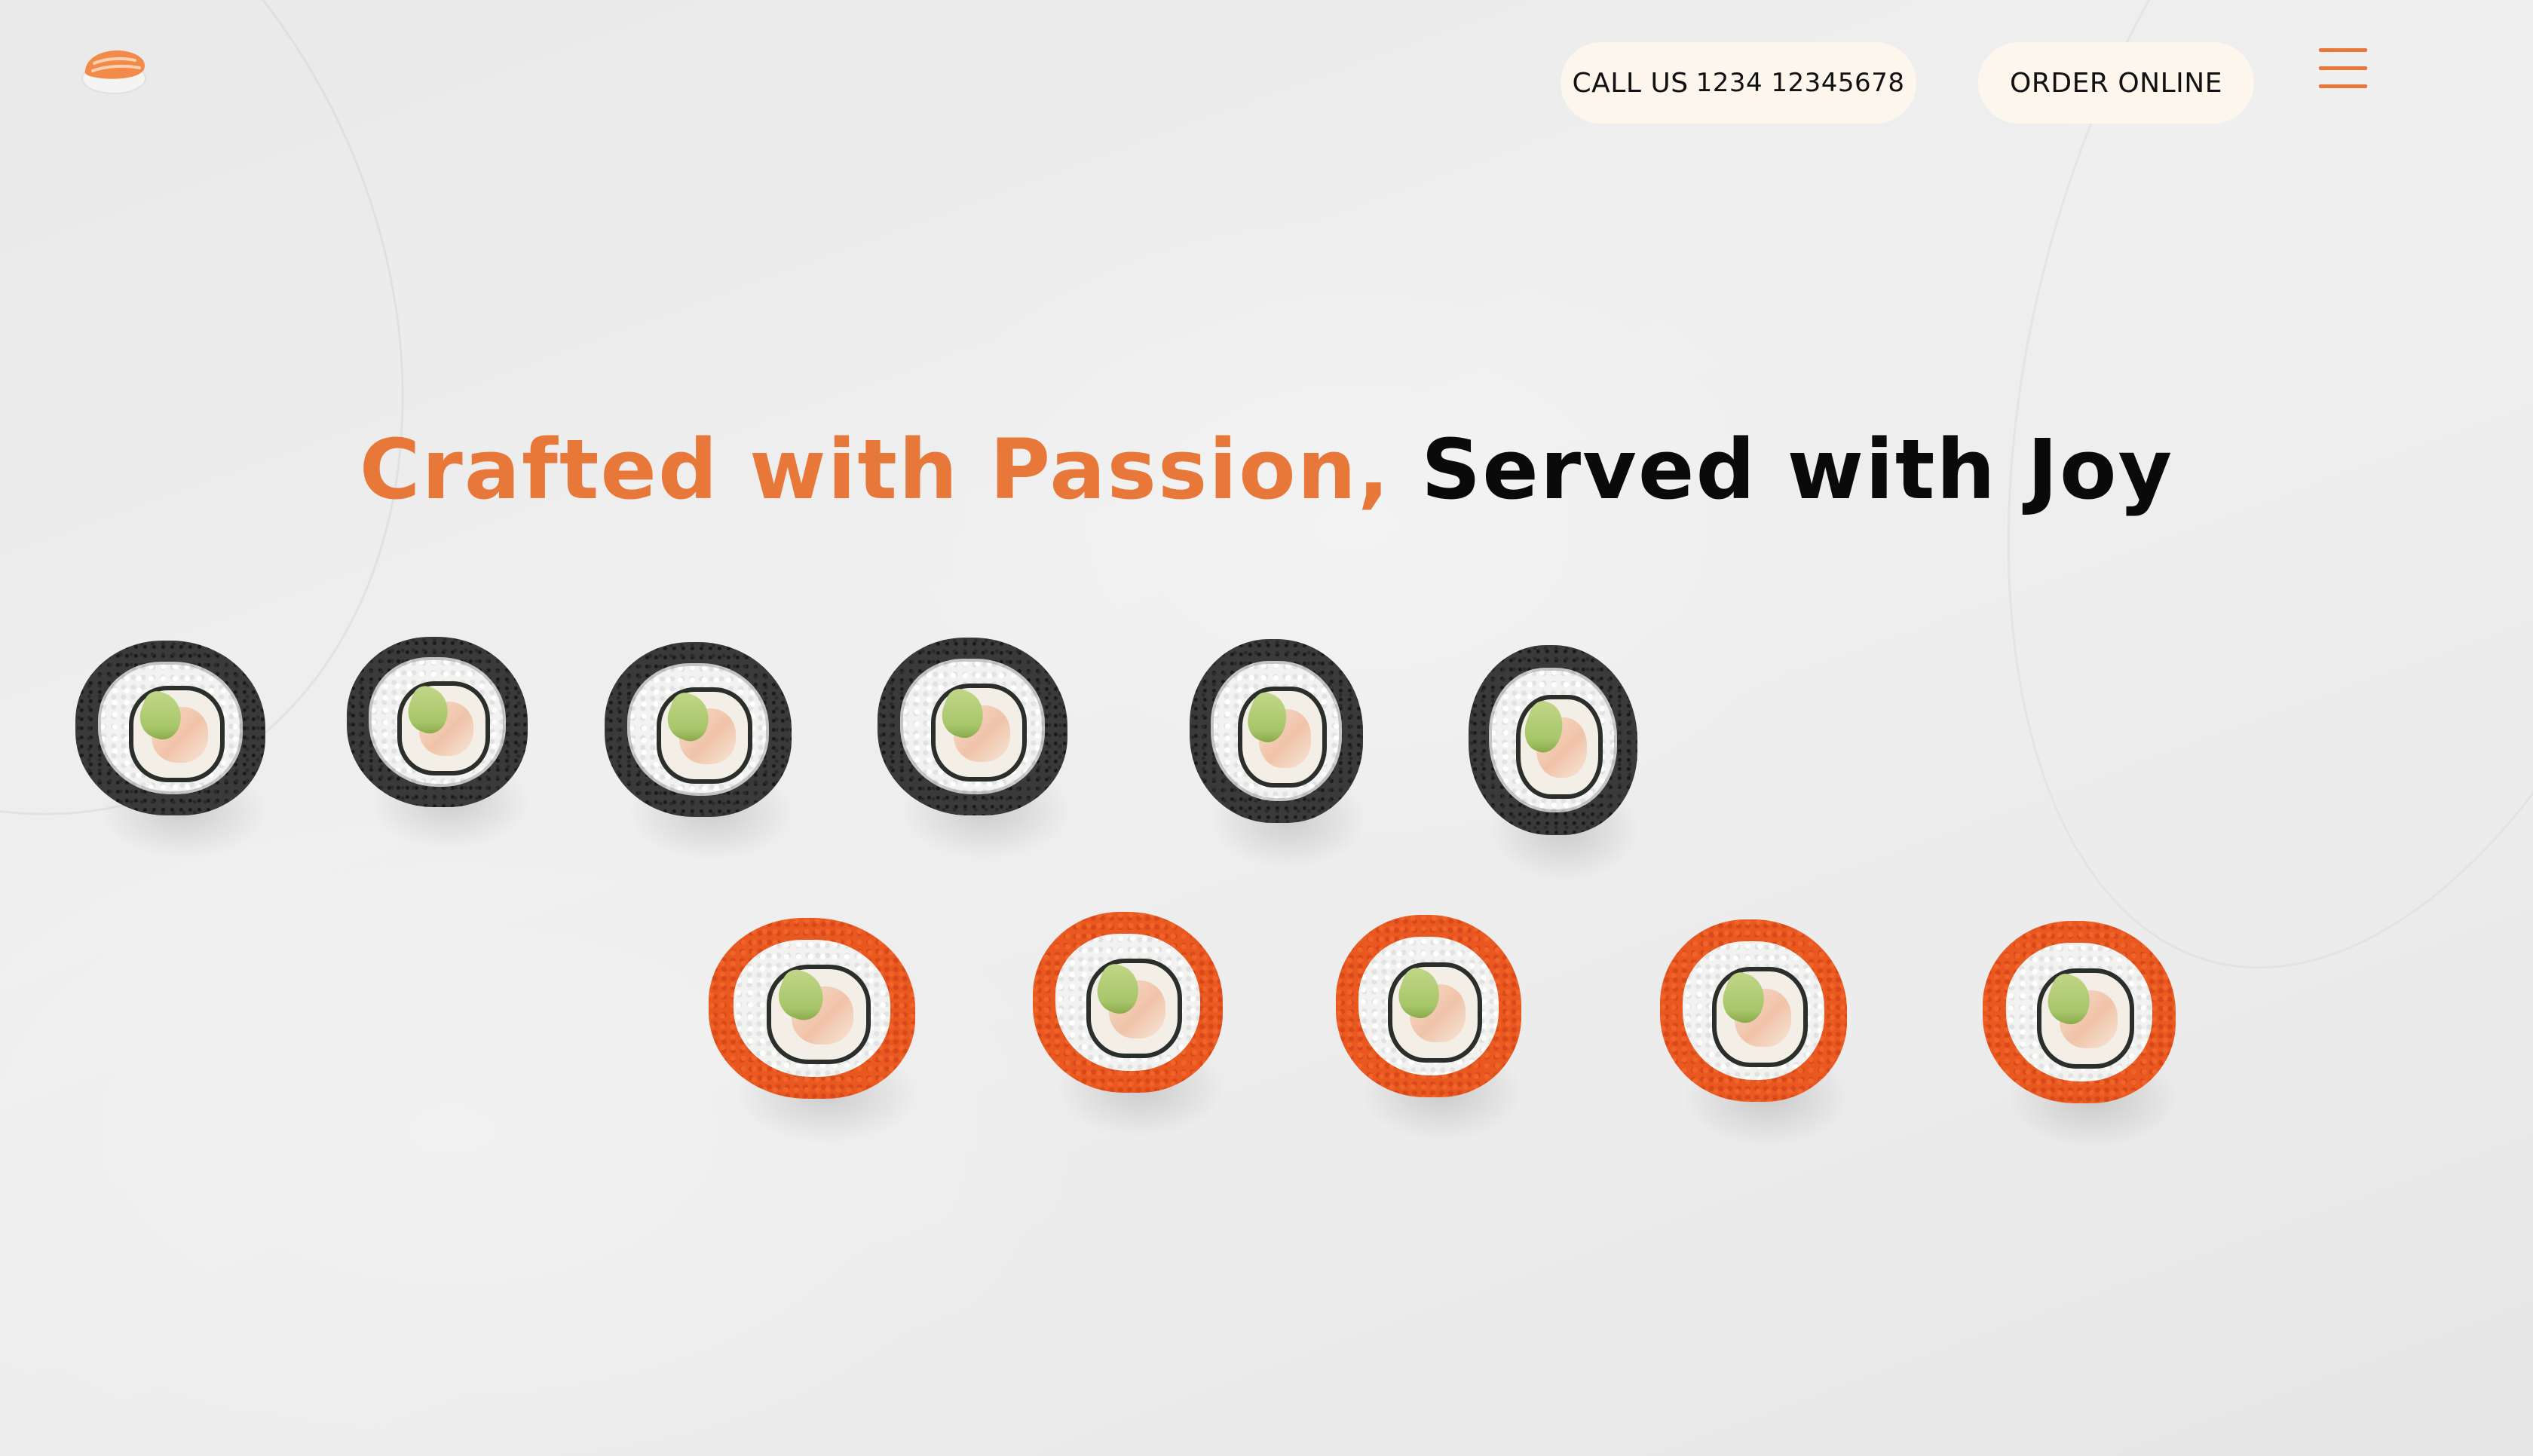  I want to click on hero-headline: Crafted with Passion, Served with Joy, so click(1266, 470).